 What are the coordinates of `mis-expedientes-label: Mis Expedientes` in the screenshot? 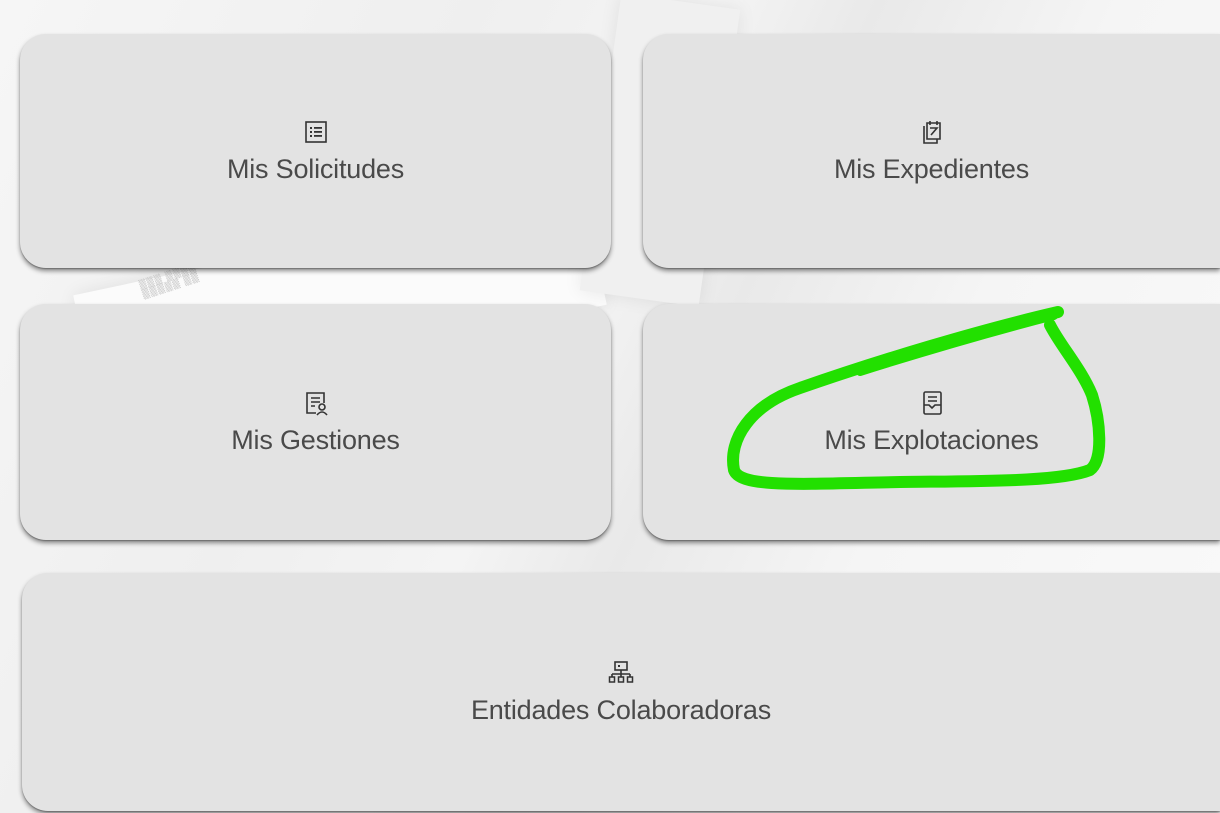 It's located at (931, 168).